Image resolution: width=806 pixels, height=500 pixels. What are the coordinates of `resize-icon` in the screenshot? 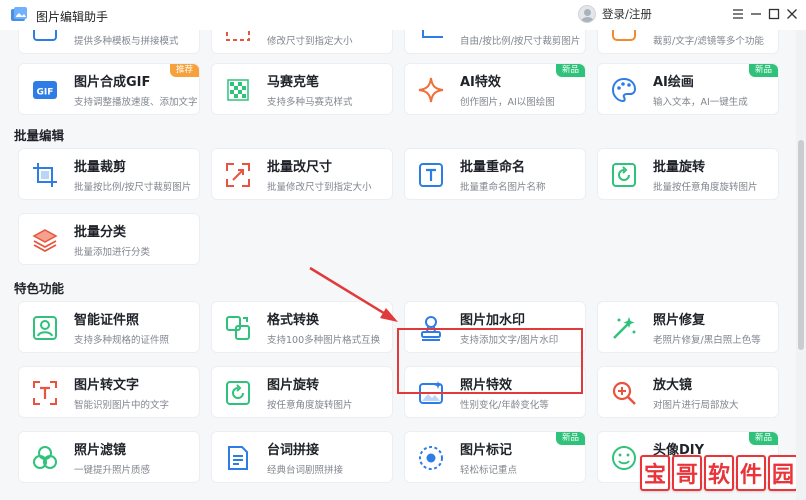 It's located at (238, 175).